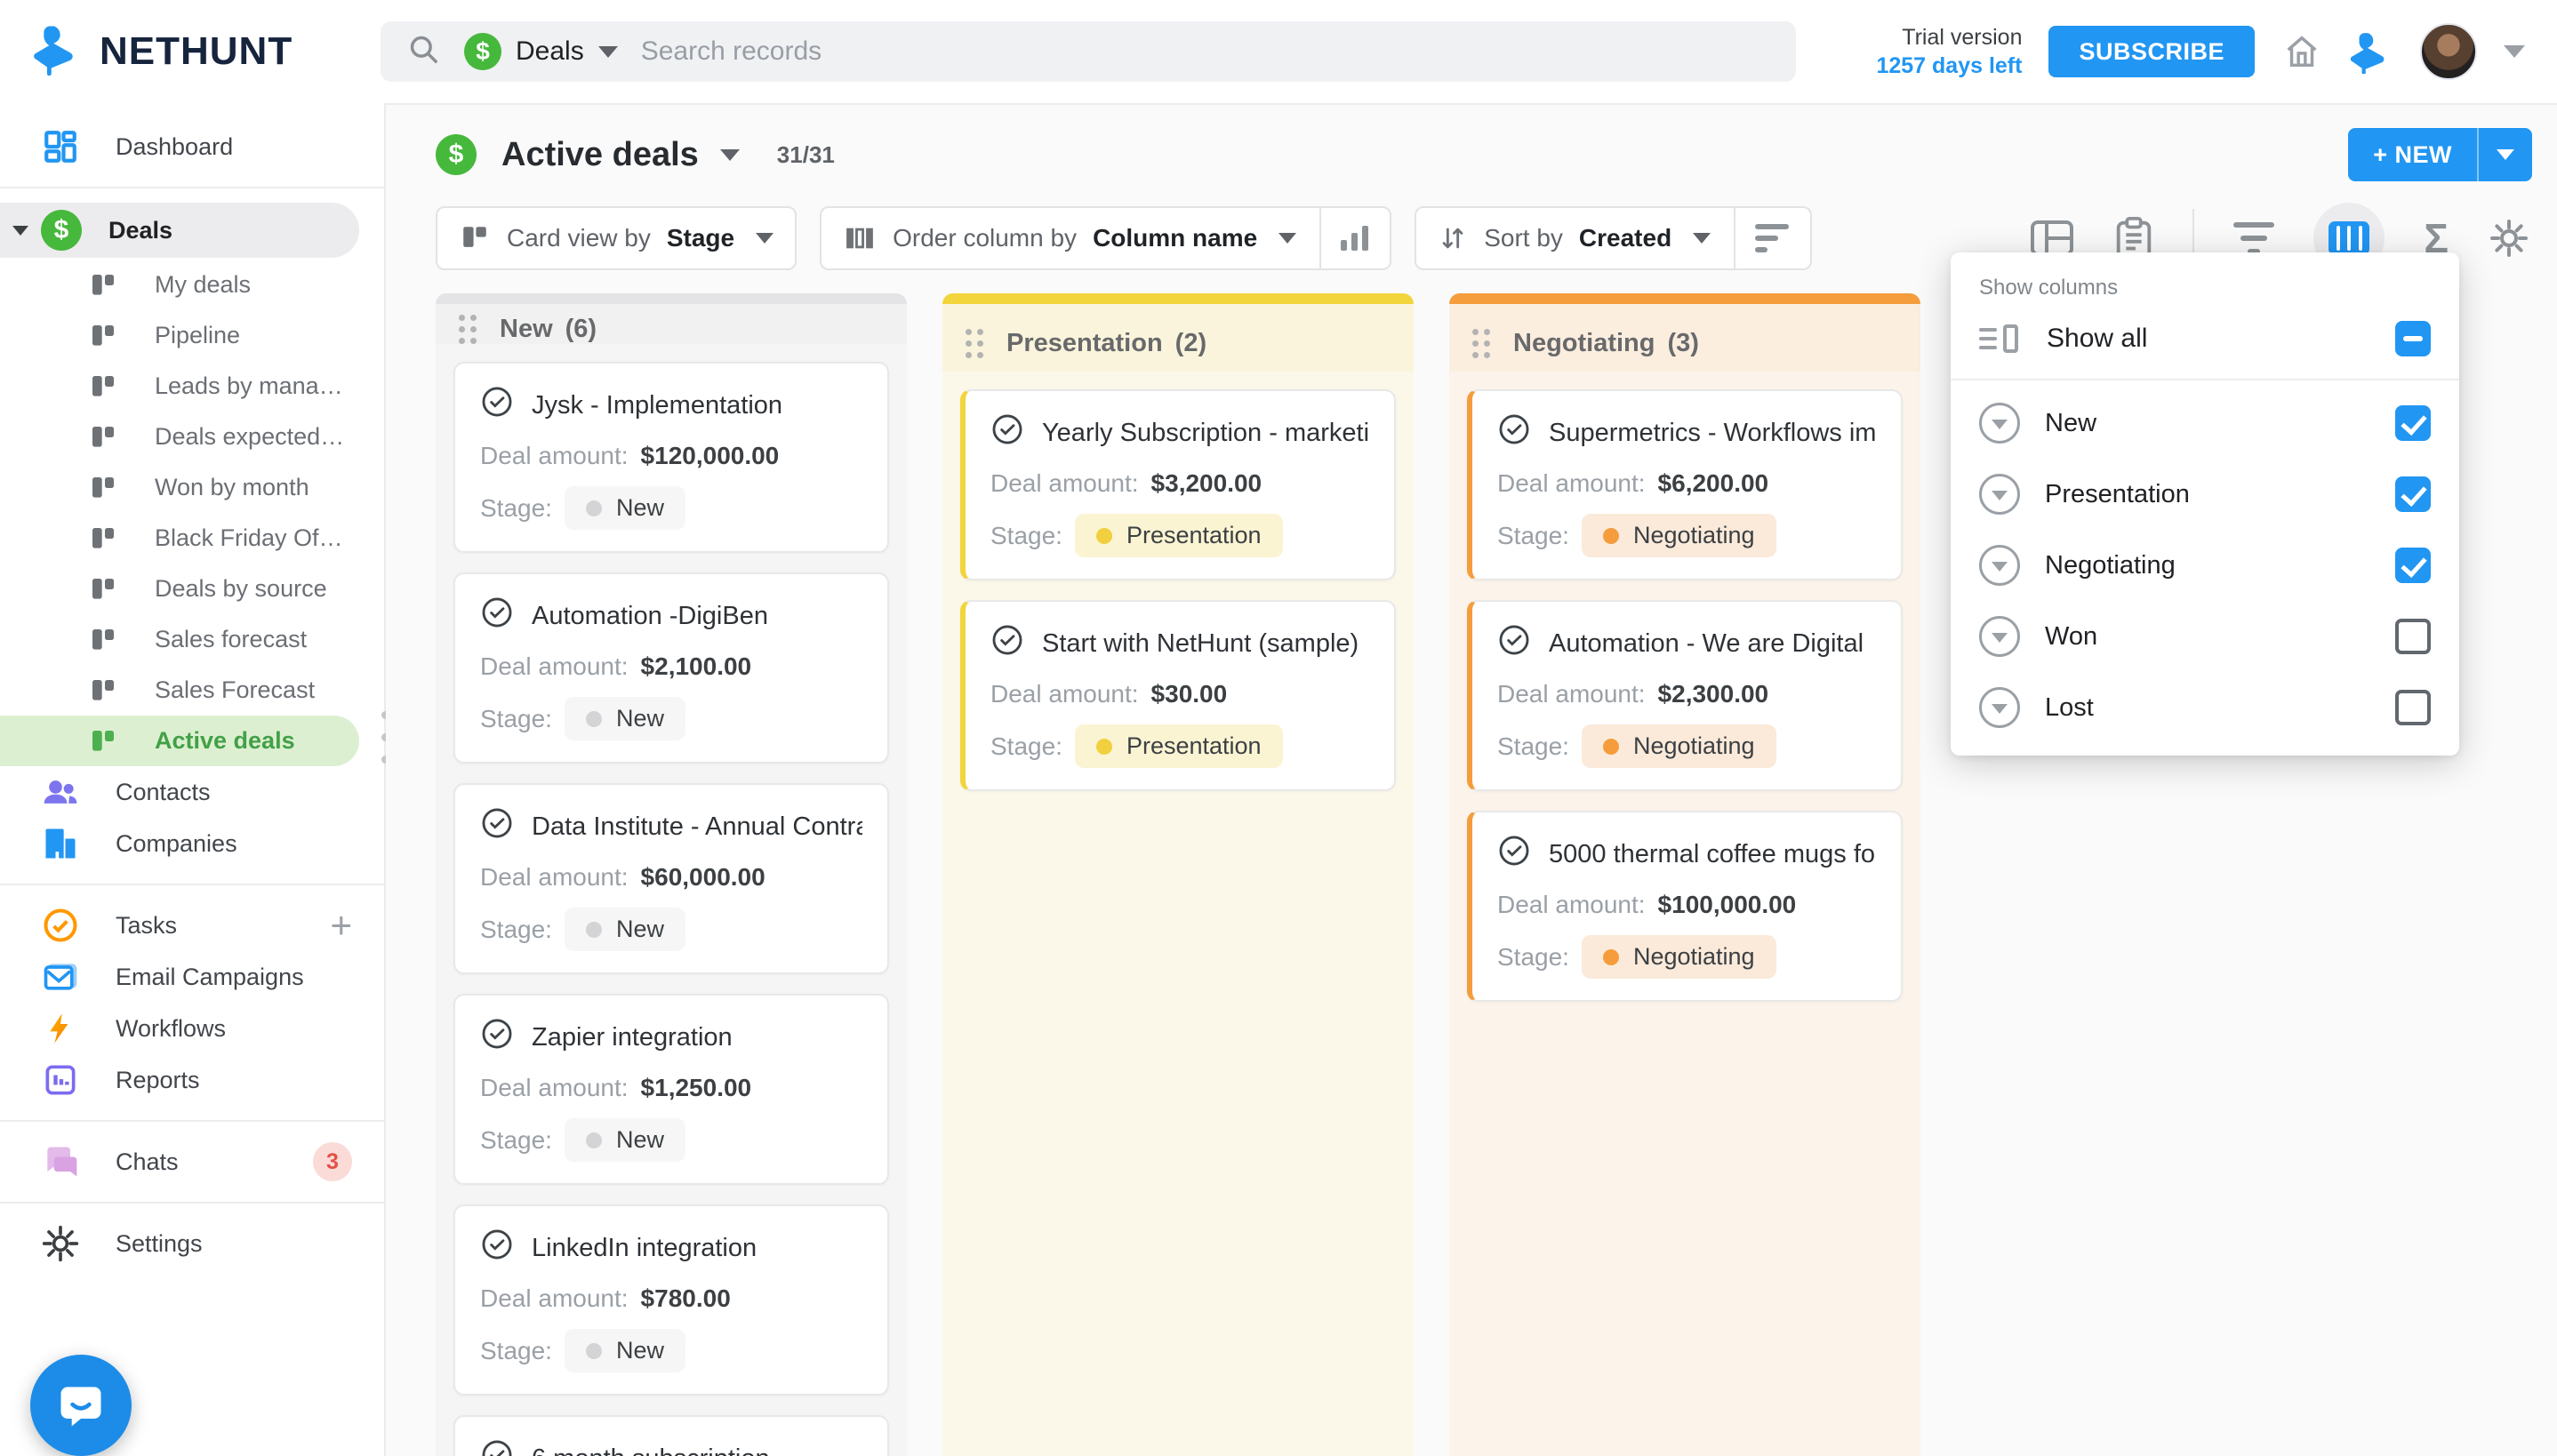 This screenshot has width=2557, height=1456. What do you see at coordinates (192, 1243) in the screenshot?
I see `sidebar-item-settings: Settings` at bounding box center [192, 1243].